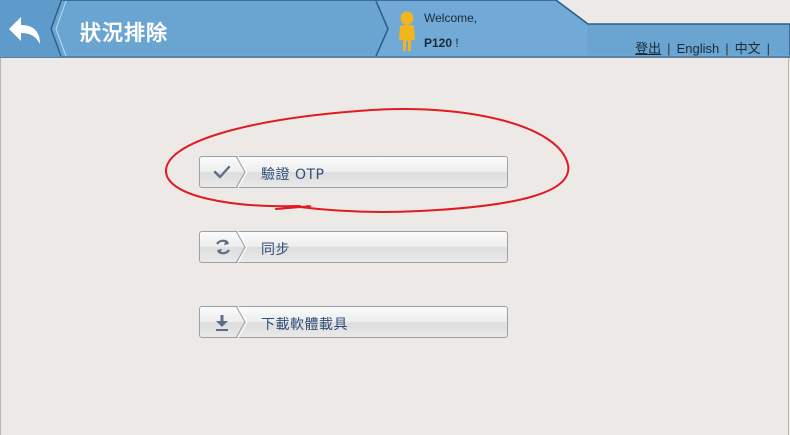 The height and width of the screenshot is (435, 790). What do you see at coordinates (407, 31) in the screenshot?
I see `user-icon` at bounding box center [407, 31].